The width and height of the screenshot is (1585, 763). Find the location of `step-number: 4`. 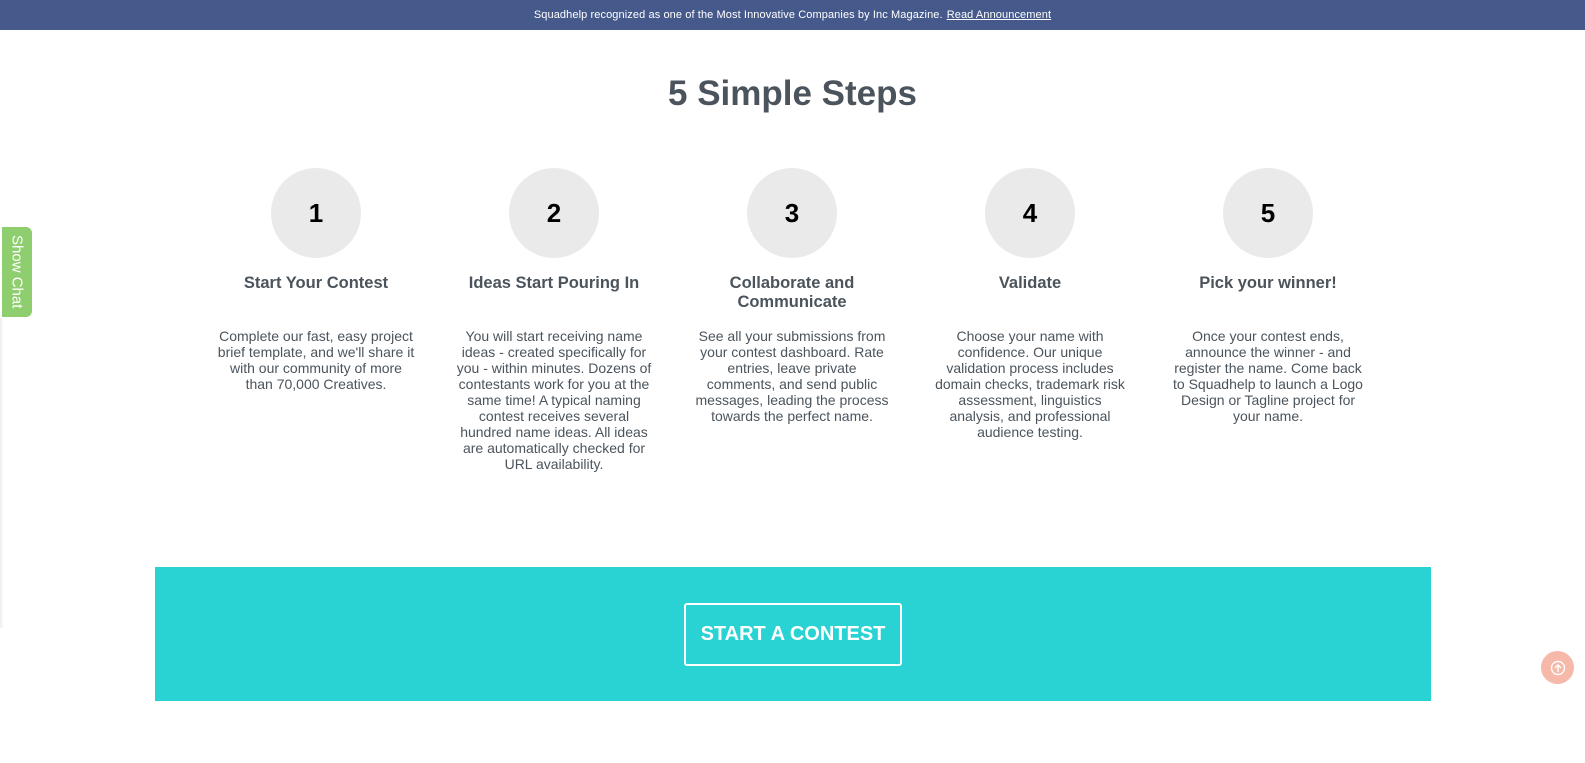

step-number: 4 is located at coordinates (1030, 213).